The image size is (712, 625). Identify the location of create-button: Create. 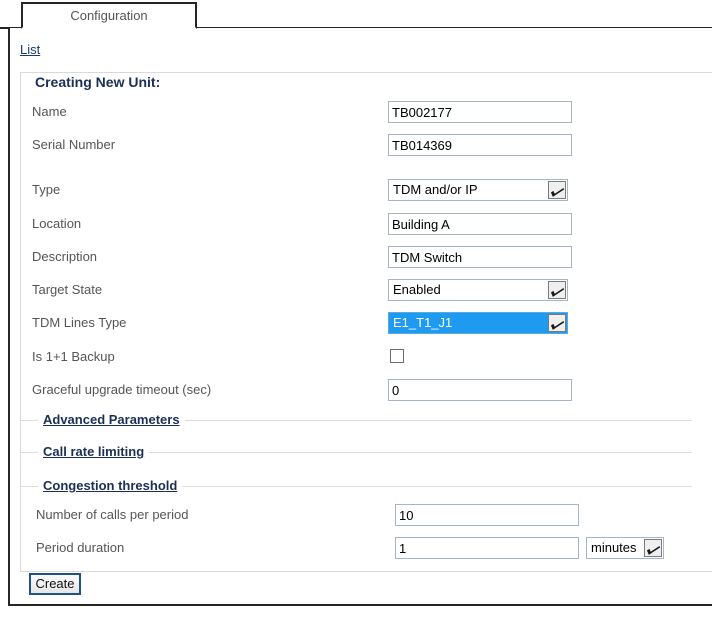
(55, 584).